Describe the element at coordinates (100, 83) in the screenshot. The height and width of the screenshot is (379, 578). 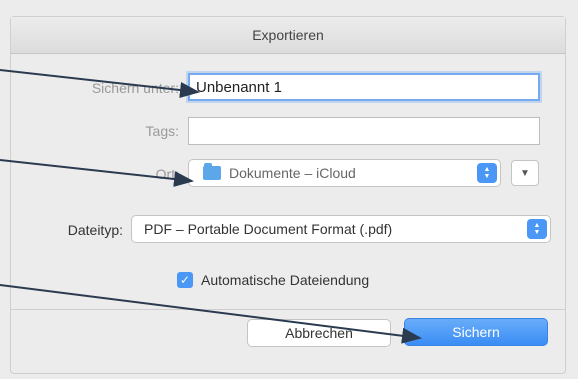
I see `arrow-to-save-as` at that location.